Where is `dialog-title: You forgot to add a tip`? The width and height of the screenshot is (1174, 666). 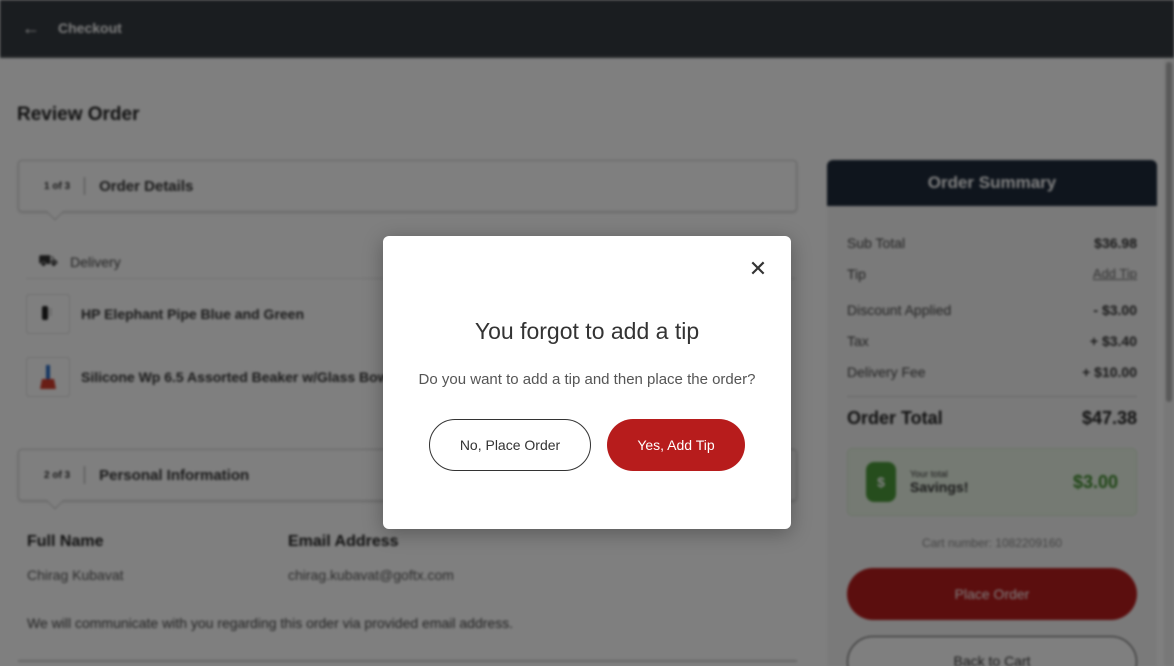
dialog-title: You forgot to add a tip is located at coordinates (587, 331).